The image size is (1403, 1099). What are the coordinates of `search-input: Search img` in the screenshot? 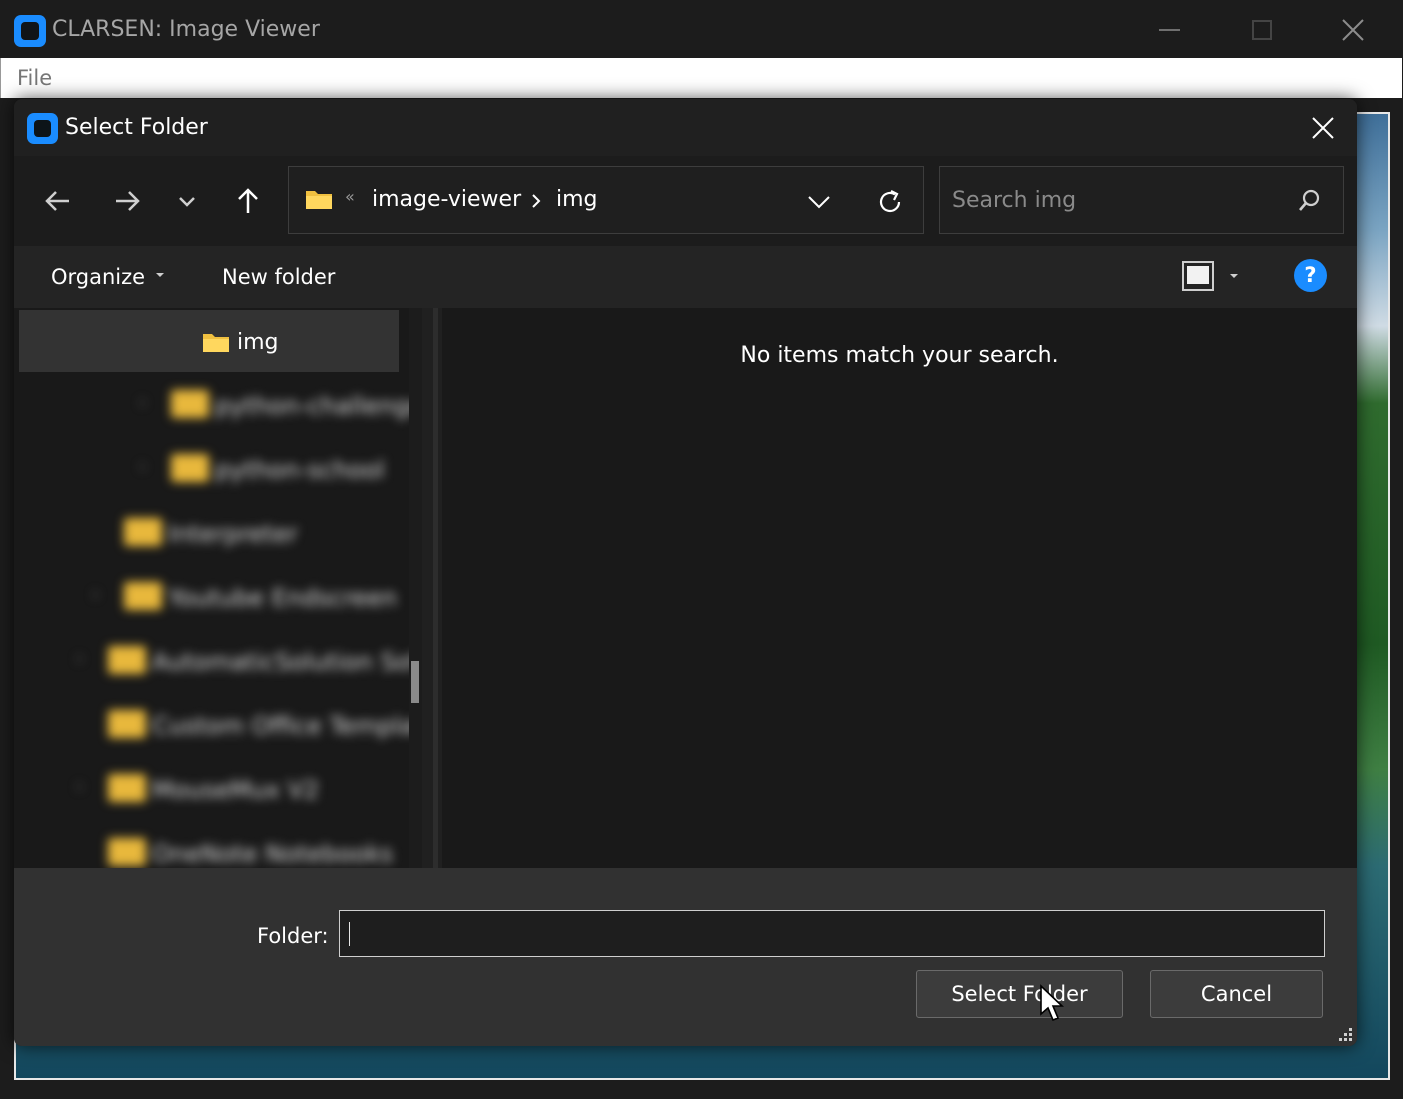 It's located at (1014, 200).